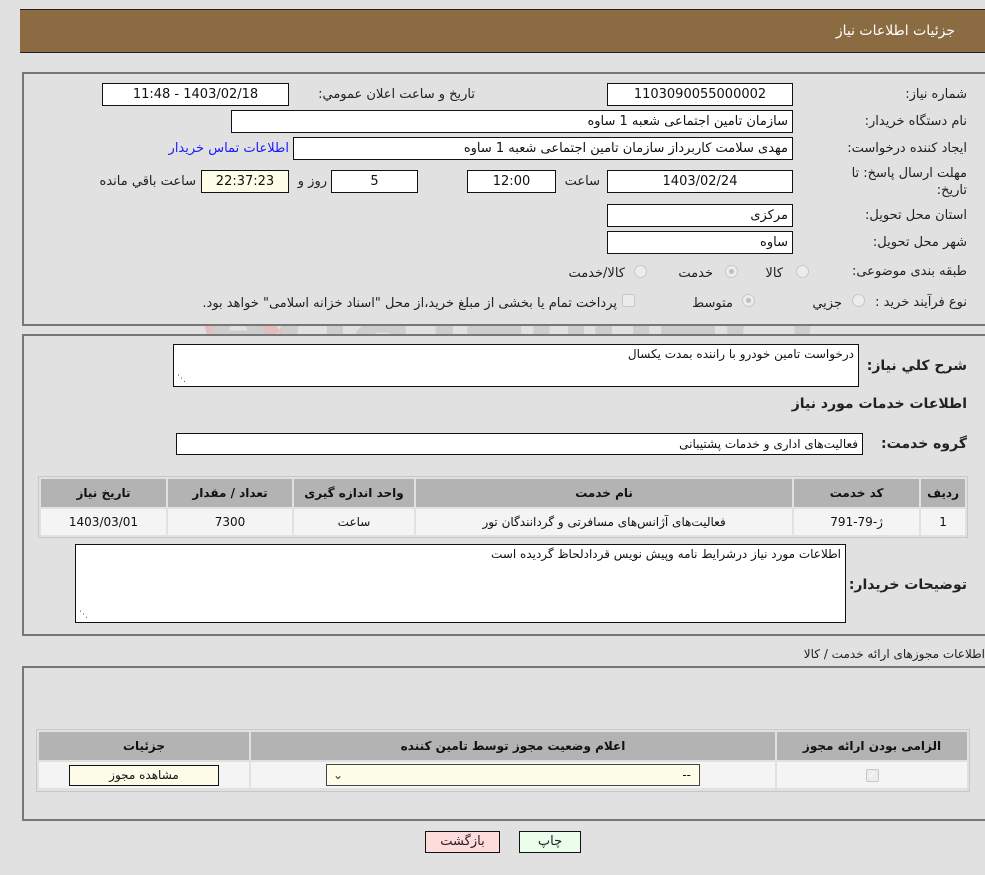 The width and height of the screenshot is (985, 875). What do you see at coordinates (740, 354) in the screenshot?
I see `description-text: درخواست تامین خودرو با راننده بمدت یکسال` at bounding box center [740, 354].